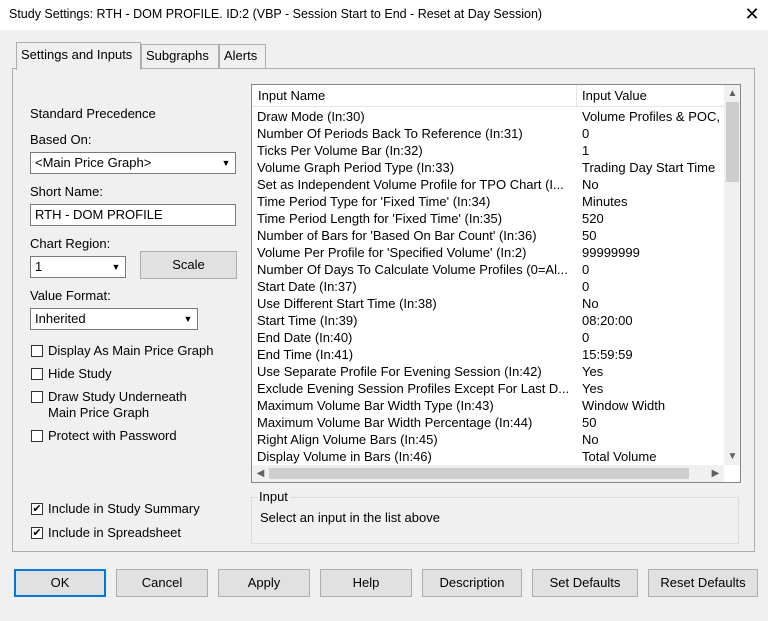 The width and height of the screenshot is (768, 621). Describe the element at coordinates (479, 473) in the screenshot. I see `horizontal-scroll-thumb` at that location.